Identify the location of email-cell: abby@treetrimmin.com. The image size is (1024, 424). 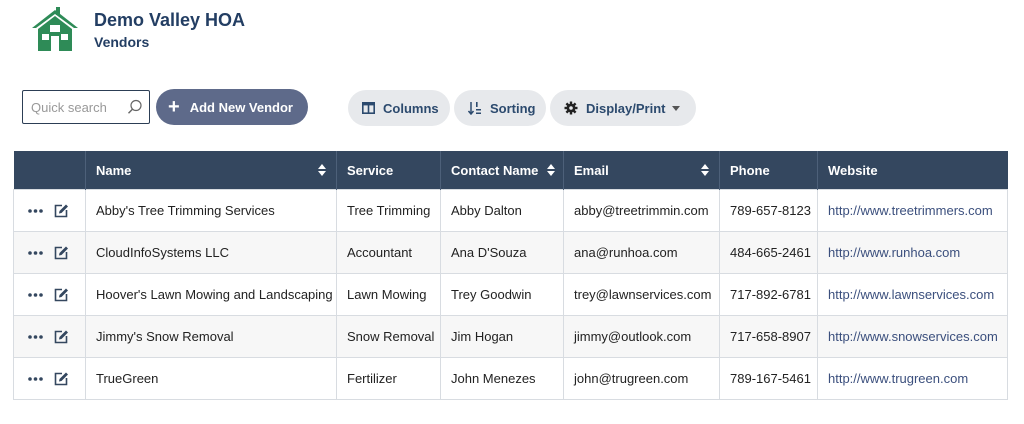
(641, 210).